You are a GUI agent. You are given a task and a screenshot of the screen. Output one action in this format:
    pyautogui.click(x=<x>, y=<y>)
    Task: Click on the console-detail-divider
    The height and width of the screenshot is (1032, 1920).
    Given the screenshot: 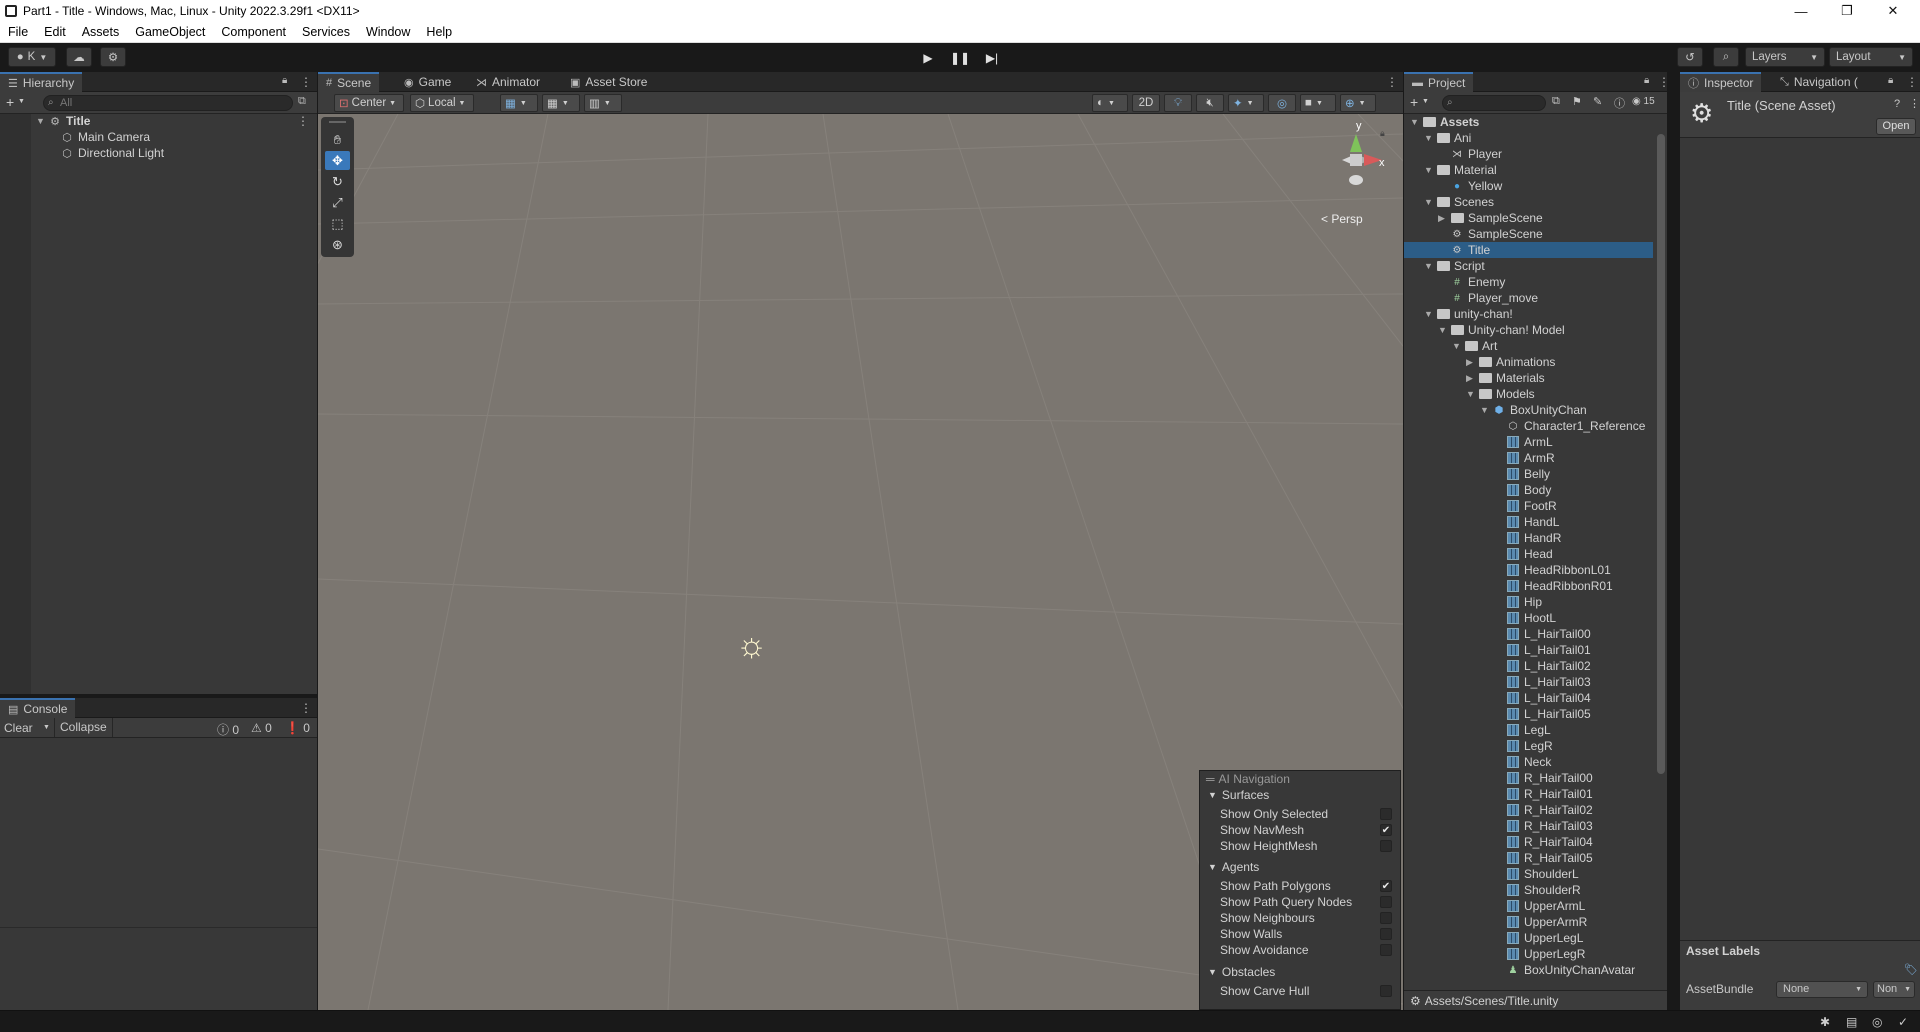 What is the action you would take?
    pyautogui.click(x=158, y=927)
    